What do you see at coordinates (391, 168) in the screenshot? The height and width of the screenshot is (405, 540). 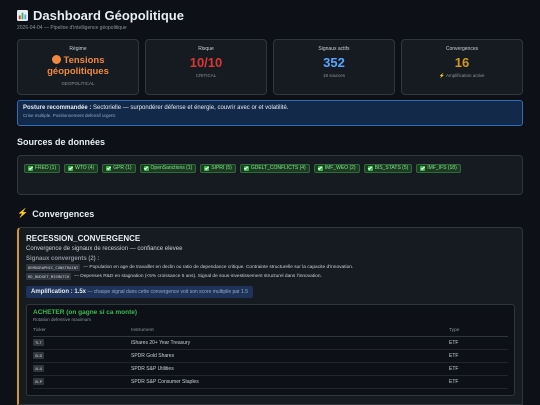 I see `source-chip-label: BIS_STATS (5)` at bounding box center [391, 168].